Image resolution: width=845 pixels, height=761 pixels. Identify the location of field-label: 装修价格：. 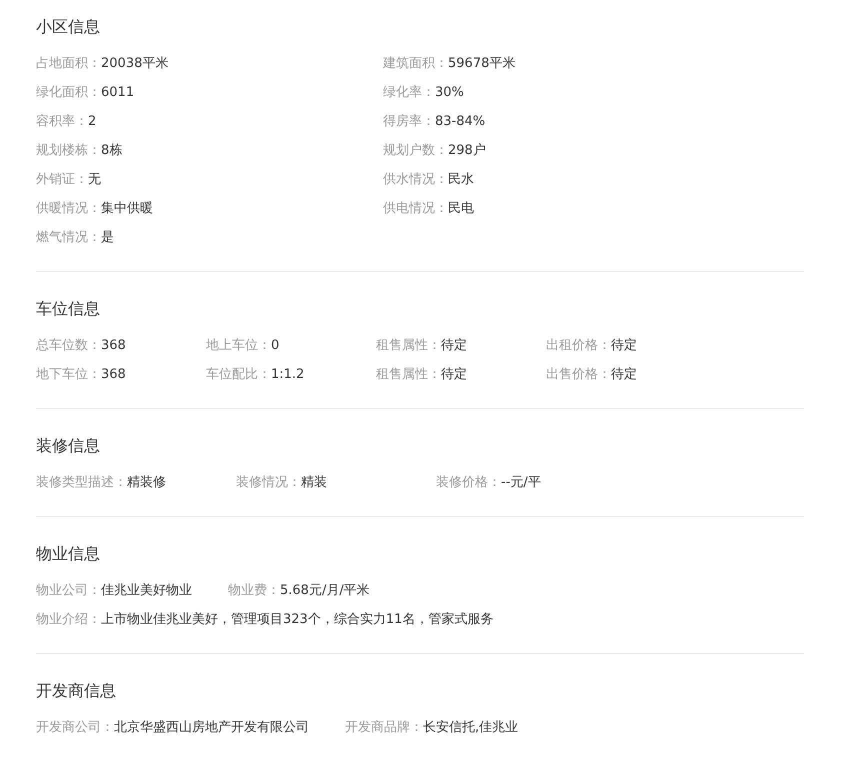
(468, 482).